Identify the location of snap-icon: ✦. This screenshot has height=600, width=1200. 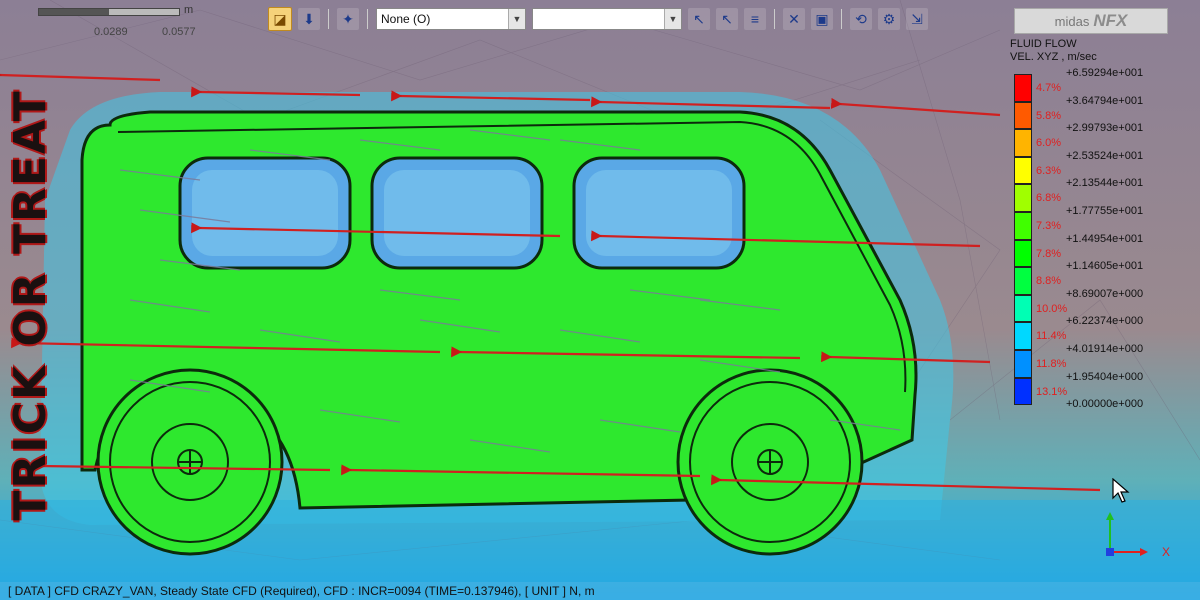
(348, 19).